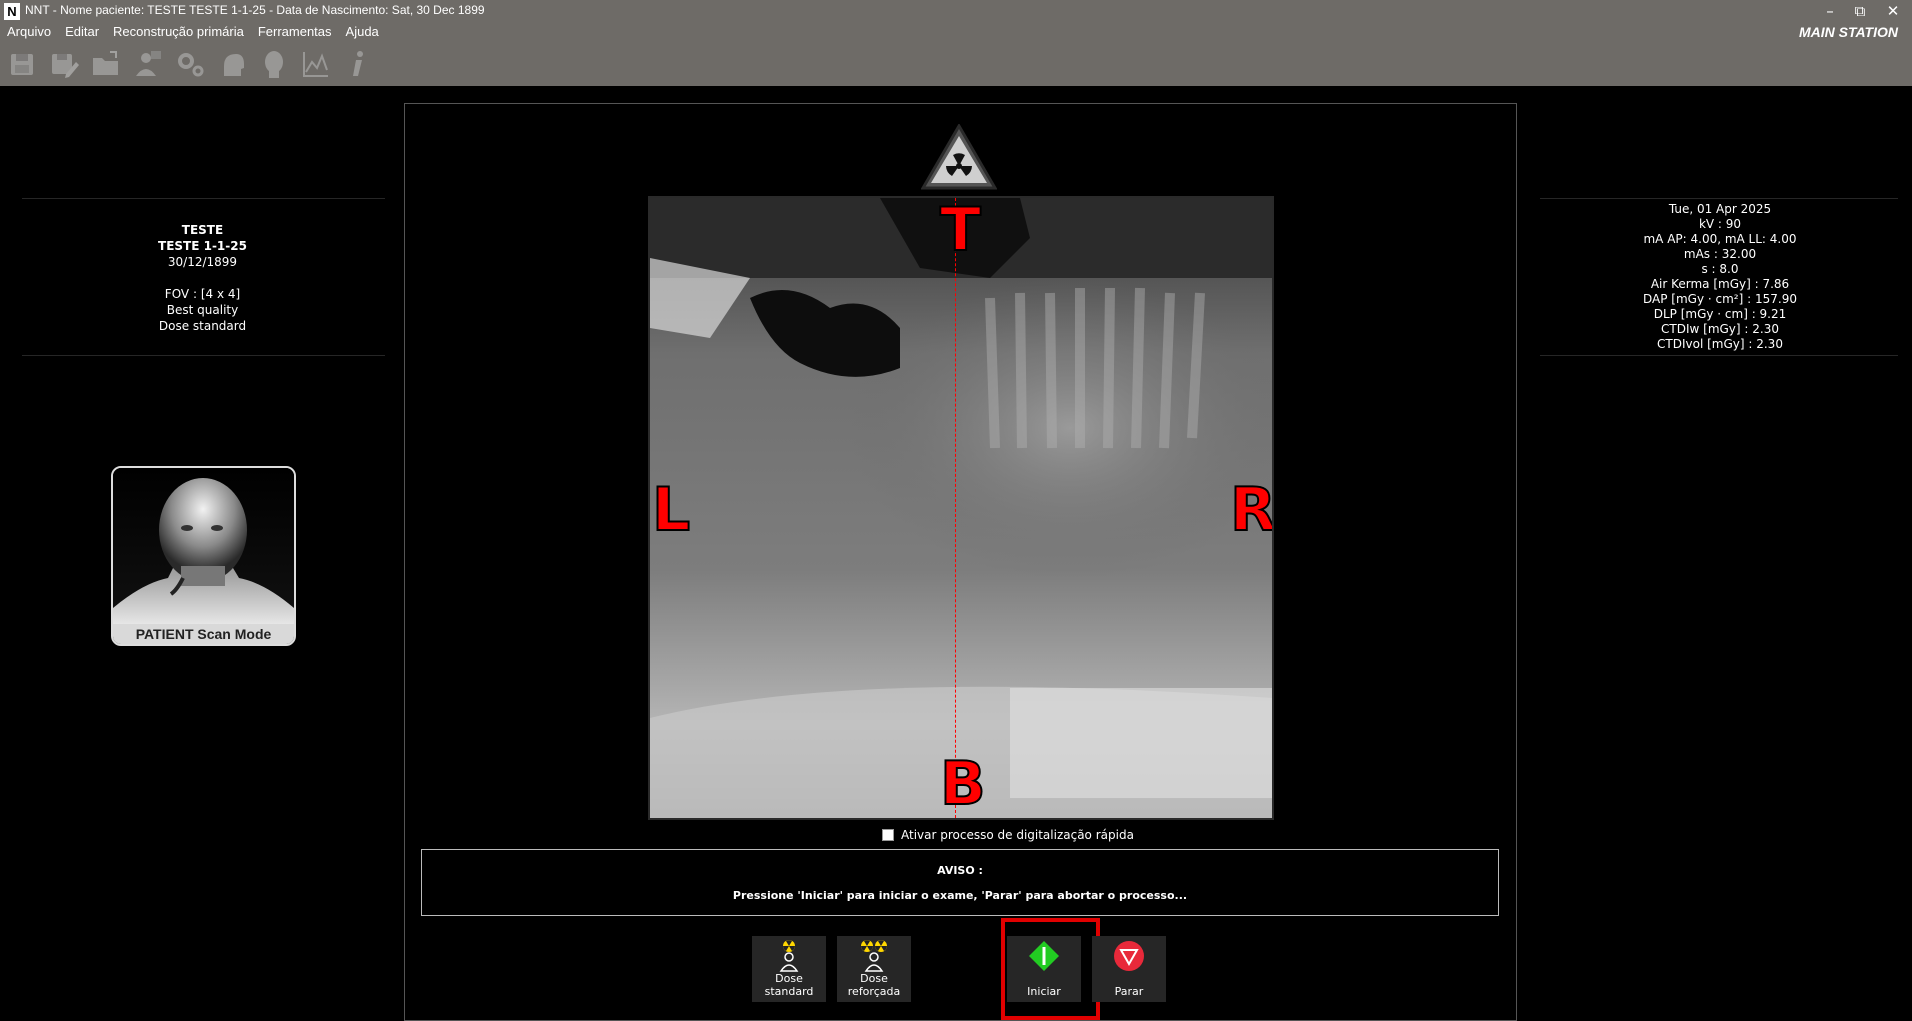  I want to click on ctdiw-value: CTDIw [mGy] : 2.30, so click(1720, 329).